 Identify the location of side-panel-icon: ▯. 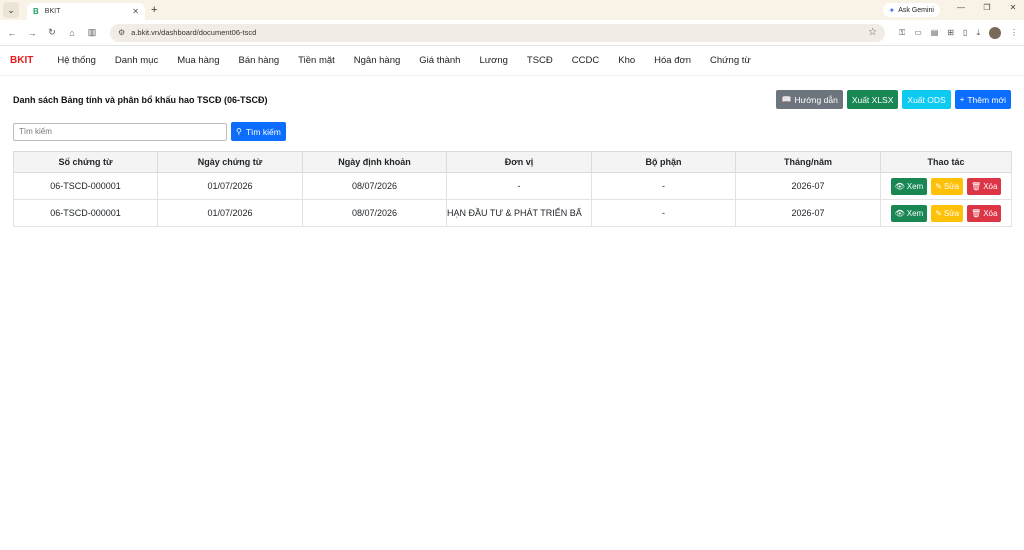
(965, 32).